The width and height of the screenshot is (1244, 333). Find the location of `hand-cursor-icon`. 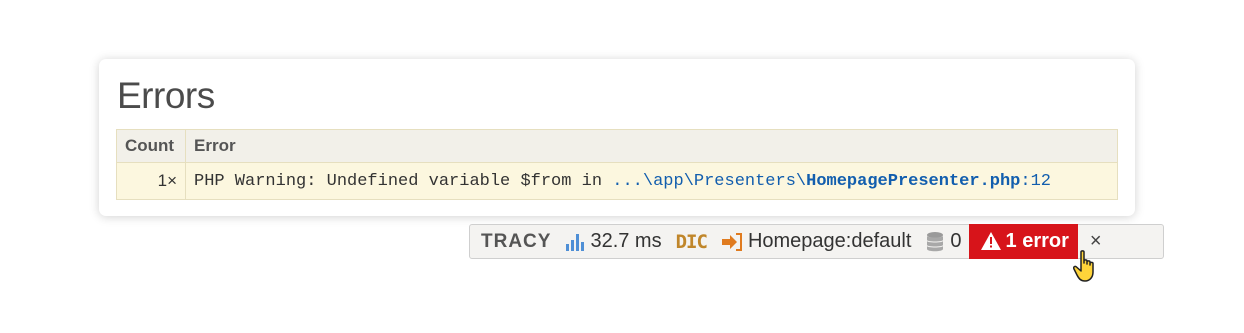

hand-cursor-icon is located at coordinates (1087, 269).